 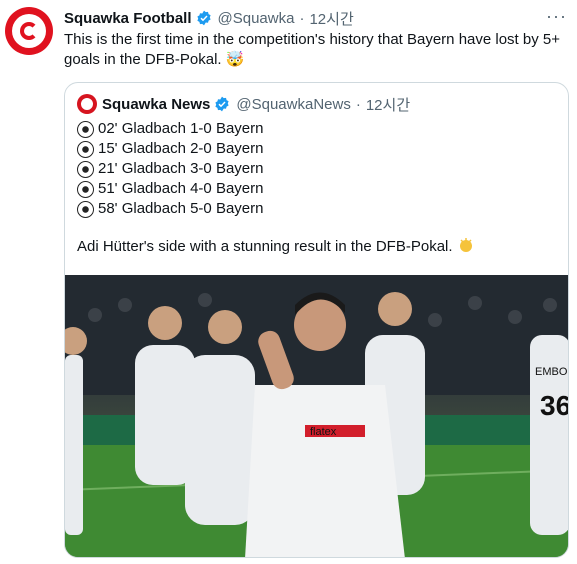 I want to click on quote-author-handle: @SquawkaNews, so click(x=293, y=104).